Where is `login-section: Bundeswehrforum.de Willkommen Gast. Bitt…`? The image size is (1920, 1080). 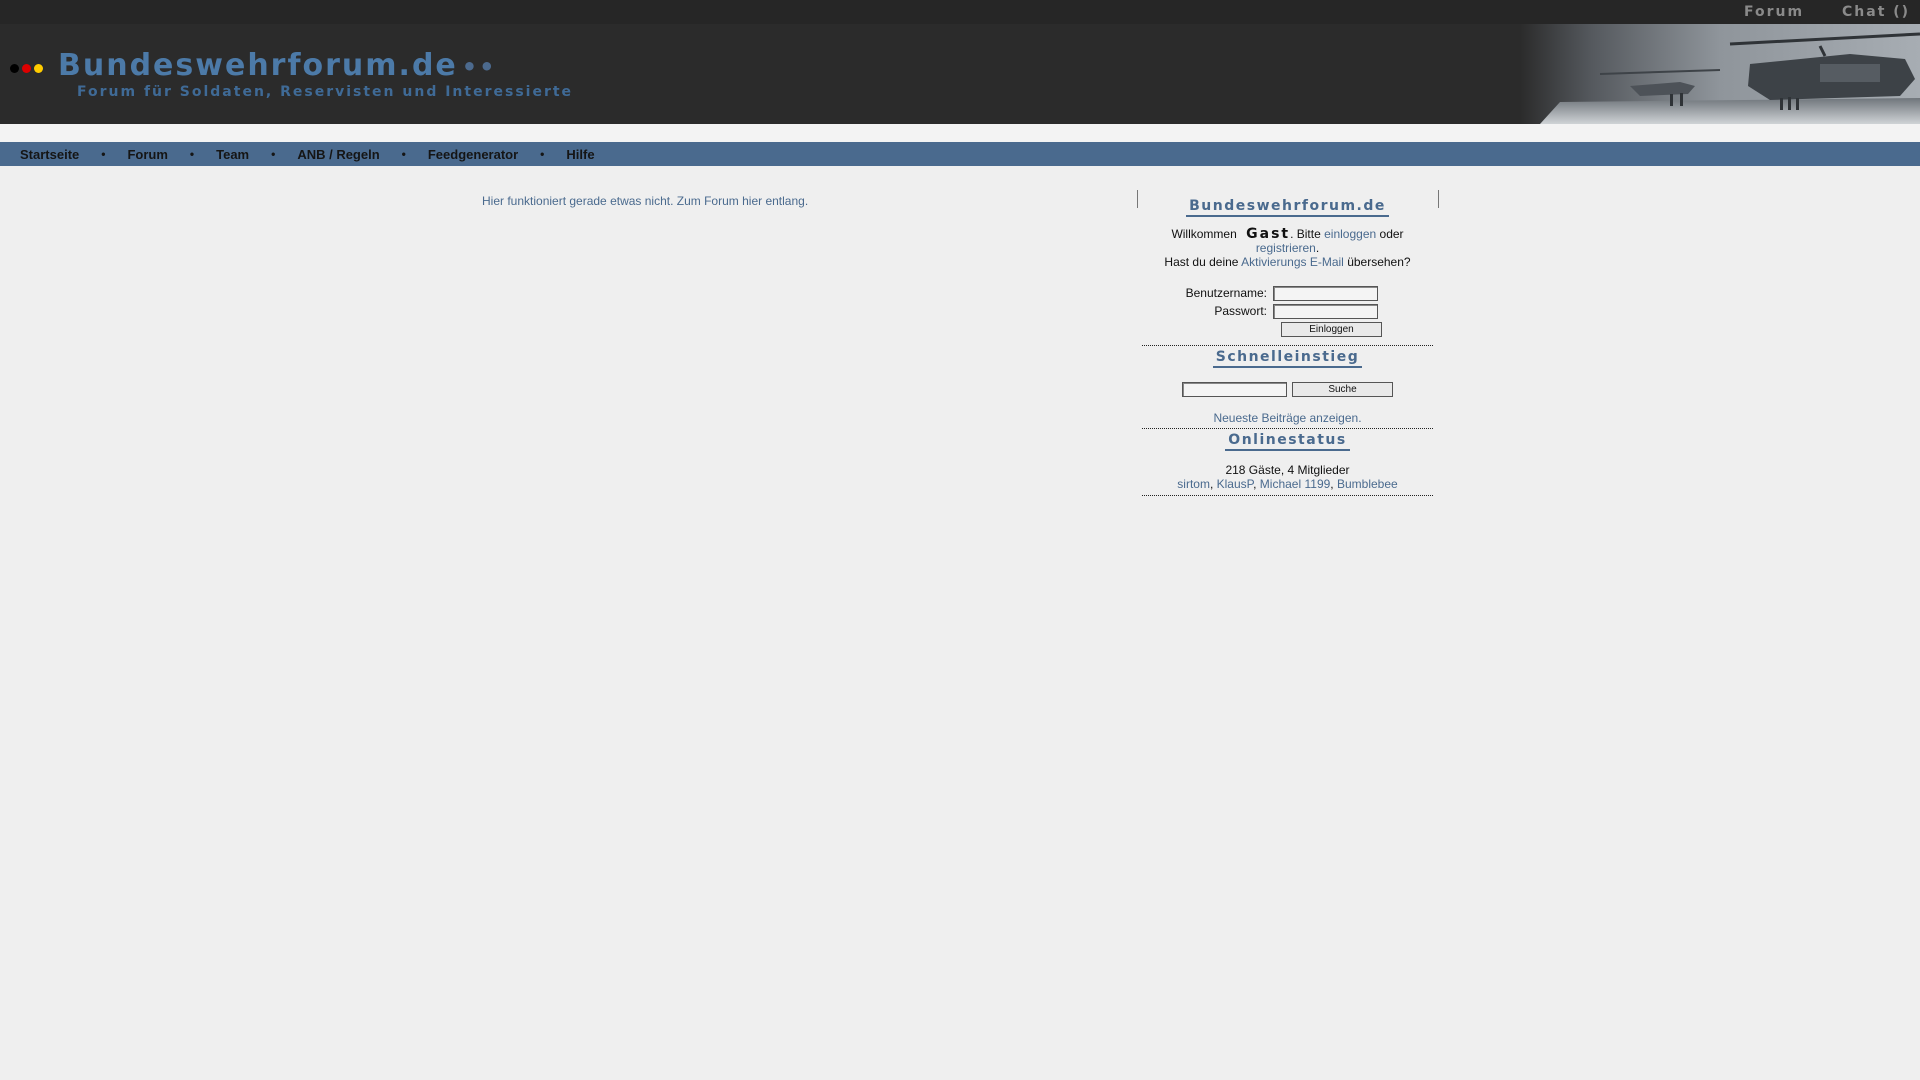
login-section: Bundeswehrforum.de Willkommen Gast. Bitt… is located at coordinates (1287, 267).